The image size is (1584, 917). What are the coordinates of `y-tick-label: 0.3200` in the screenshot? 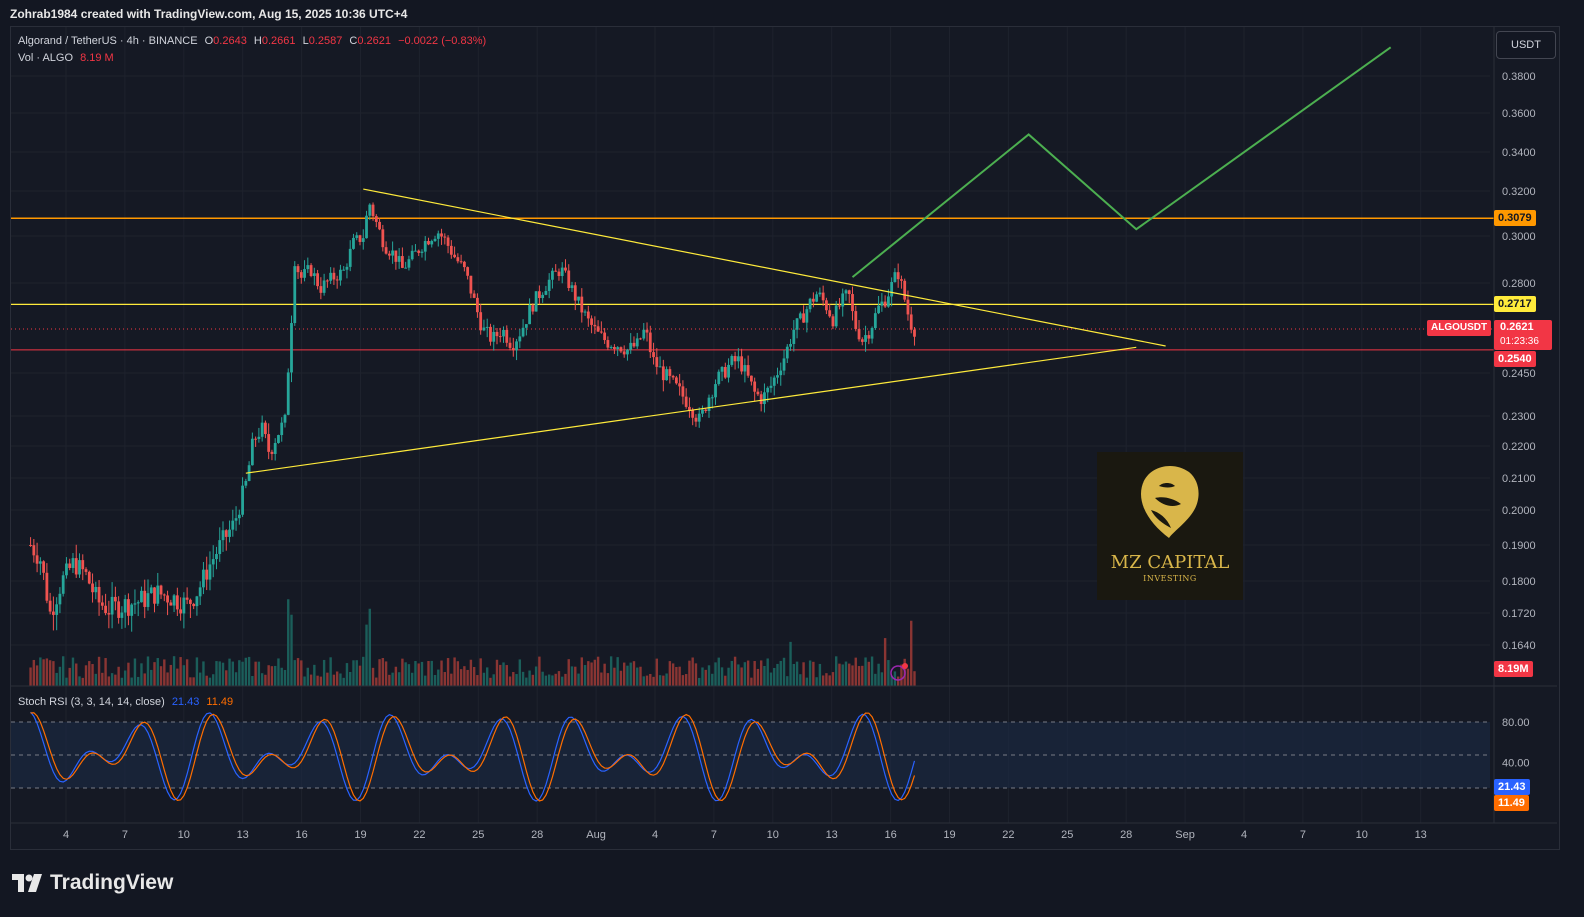 It's located at (1519, 192).